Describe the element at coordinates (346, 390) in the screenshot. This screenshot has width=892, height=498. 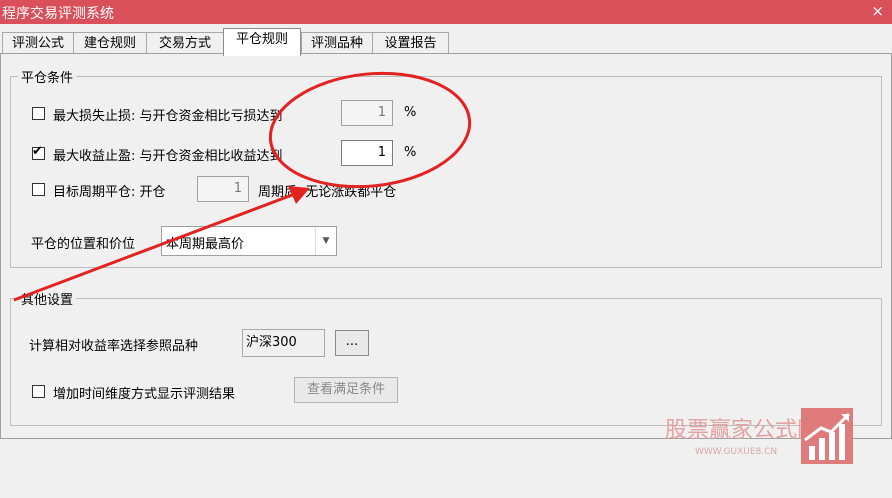
I see `view-conditions-button: 查看满足条件` at that location.